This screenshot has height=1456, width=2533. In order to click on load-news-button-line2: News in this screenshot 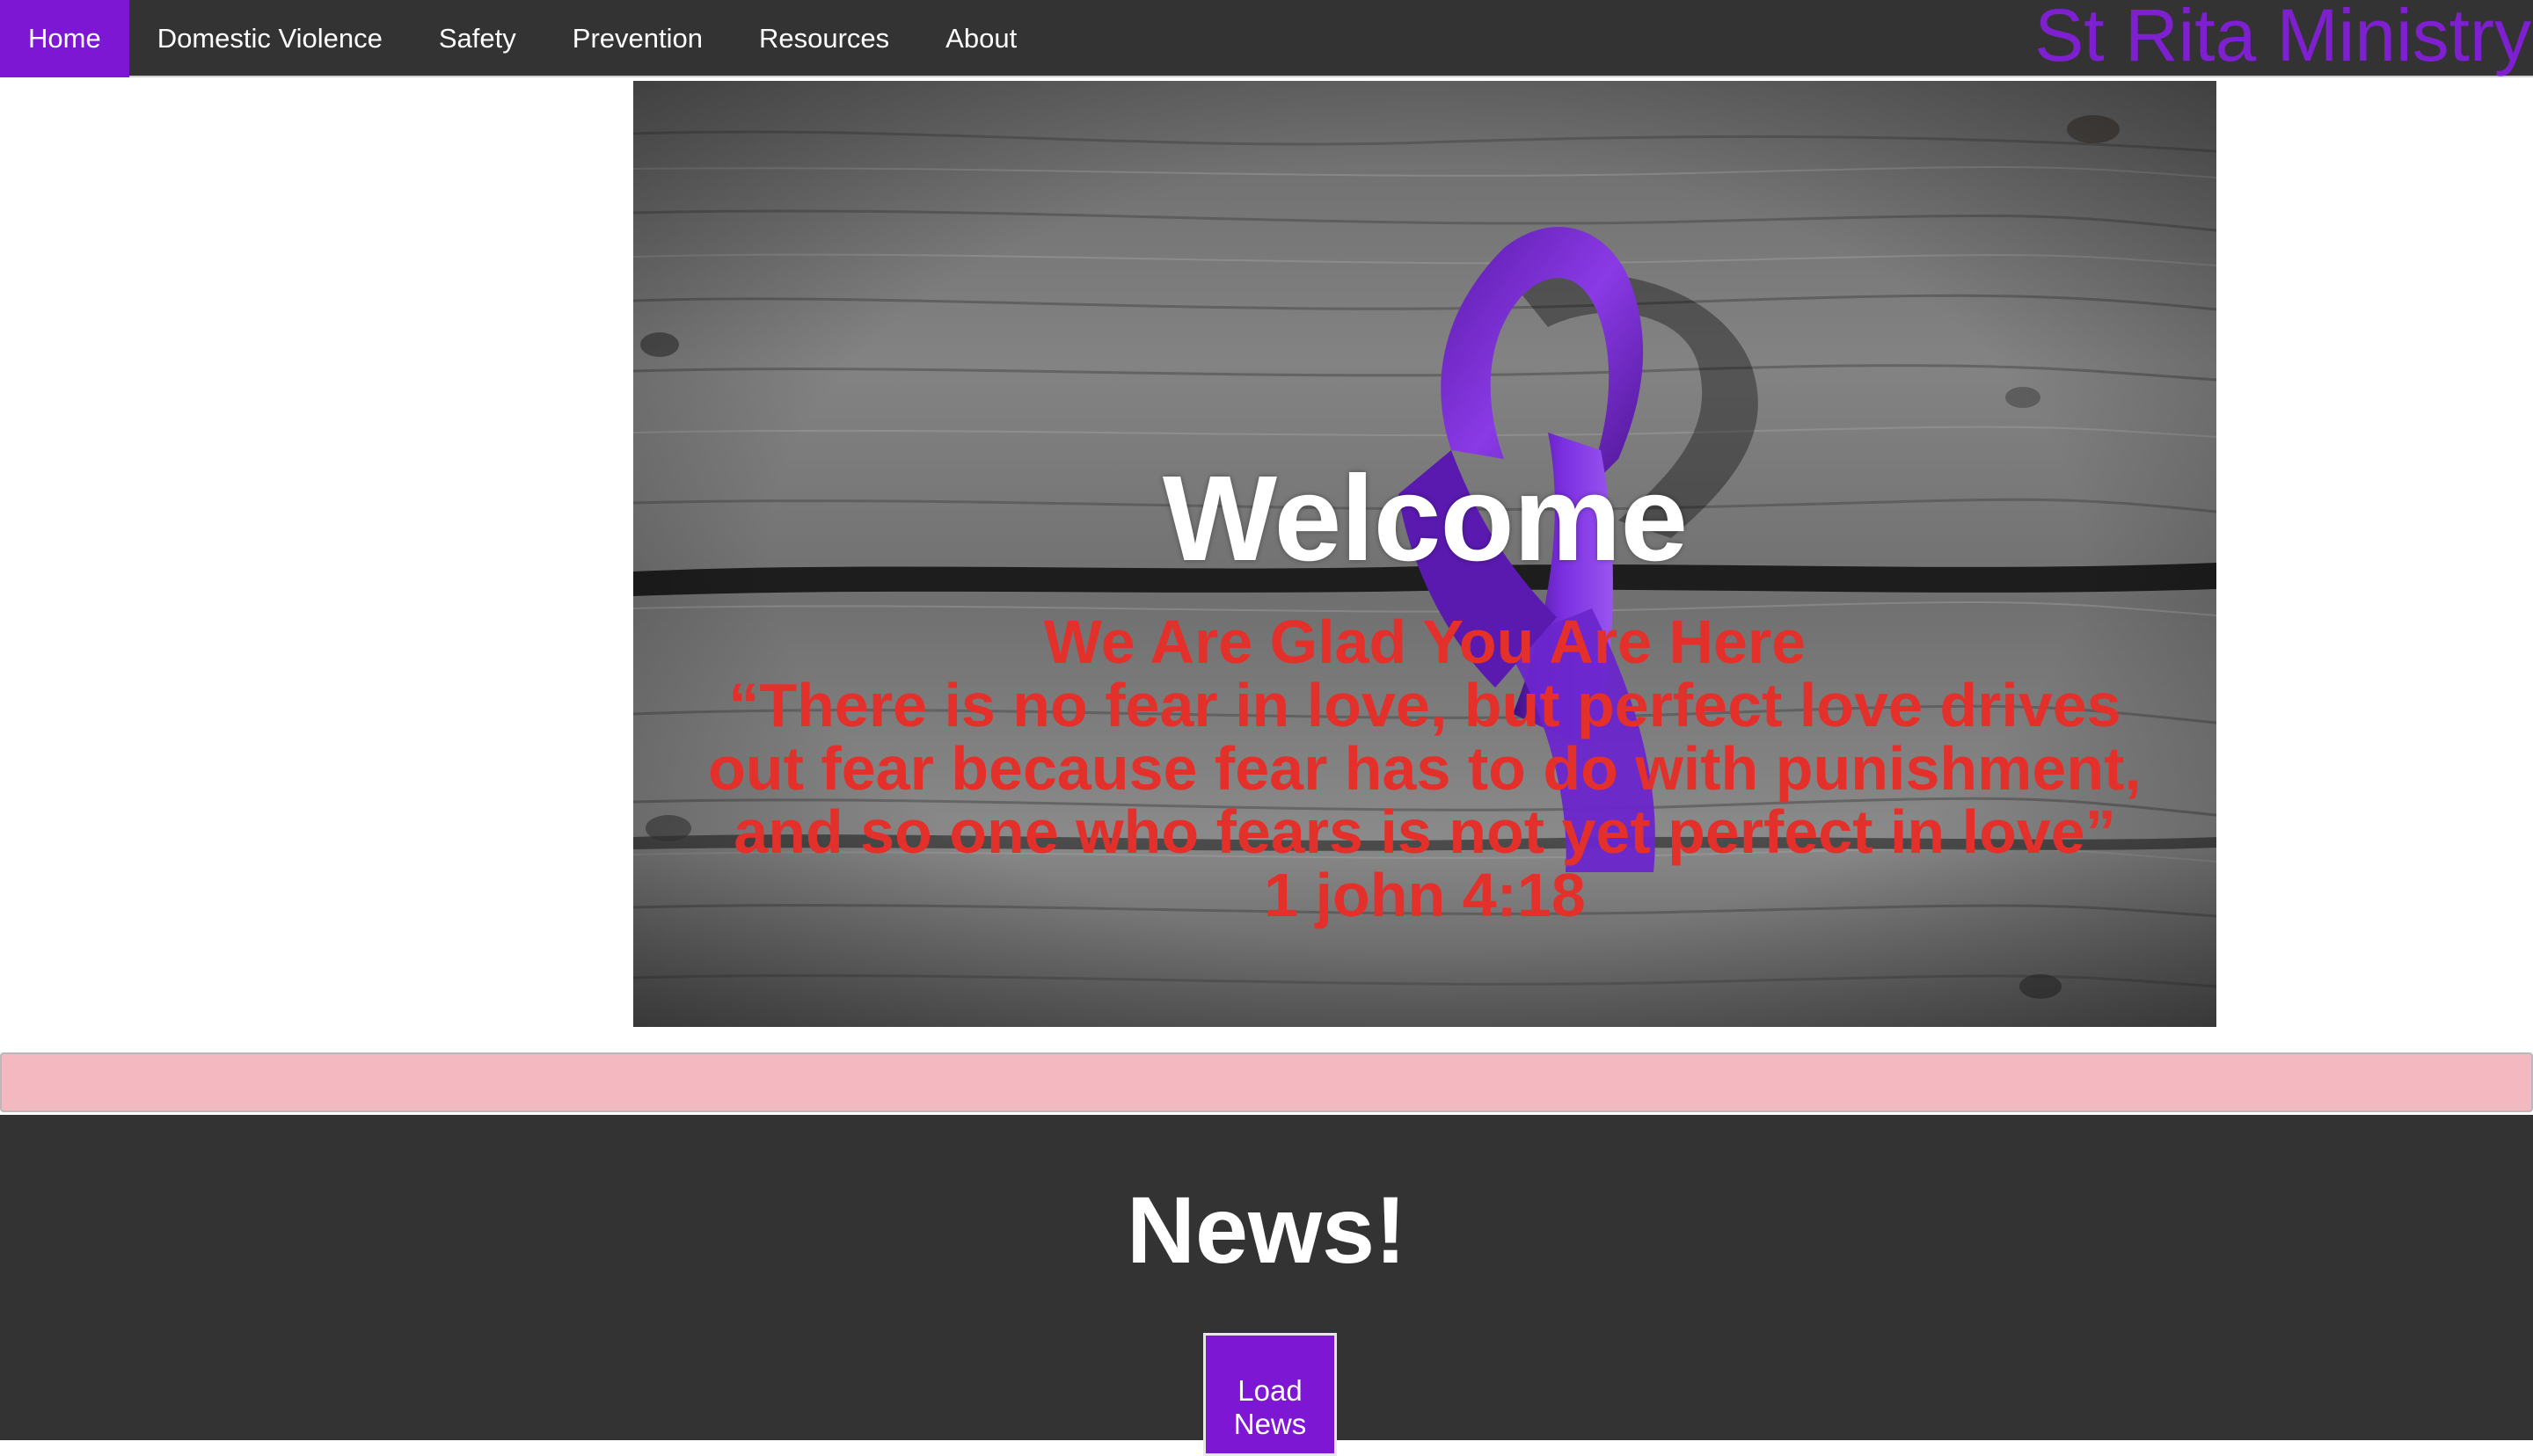, I will do `click(1270, 1424)`.